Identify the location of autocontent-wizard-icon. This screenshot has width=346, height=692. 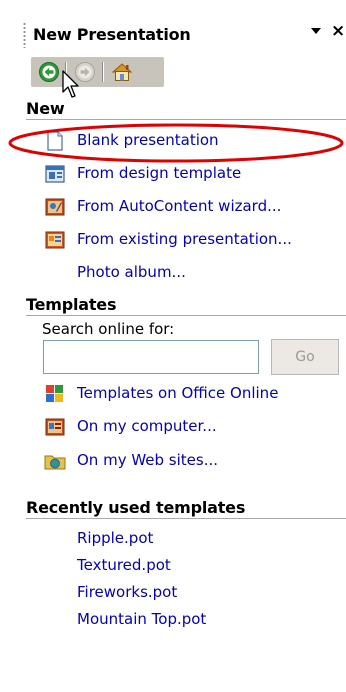
(55, 207).